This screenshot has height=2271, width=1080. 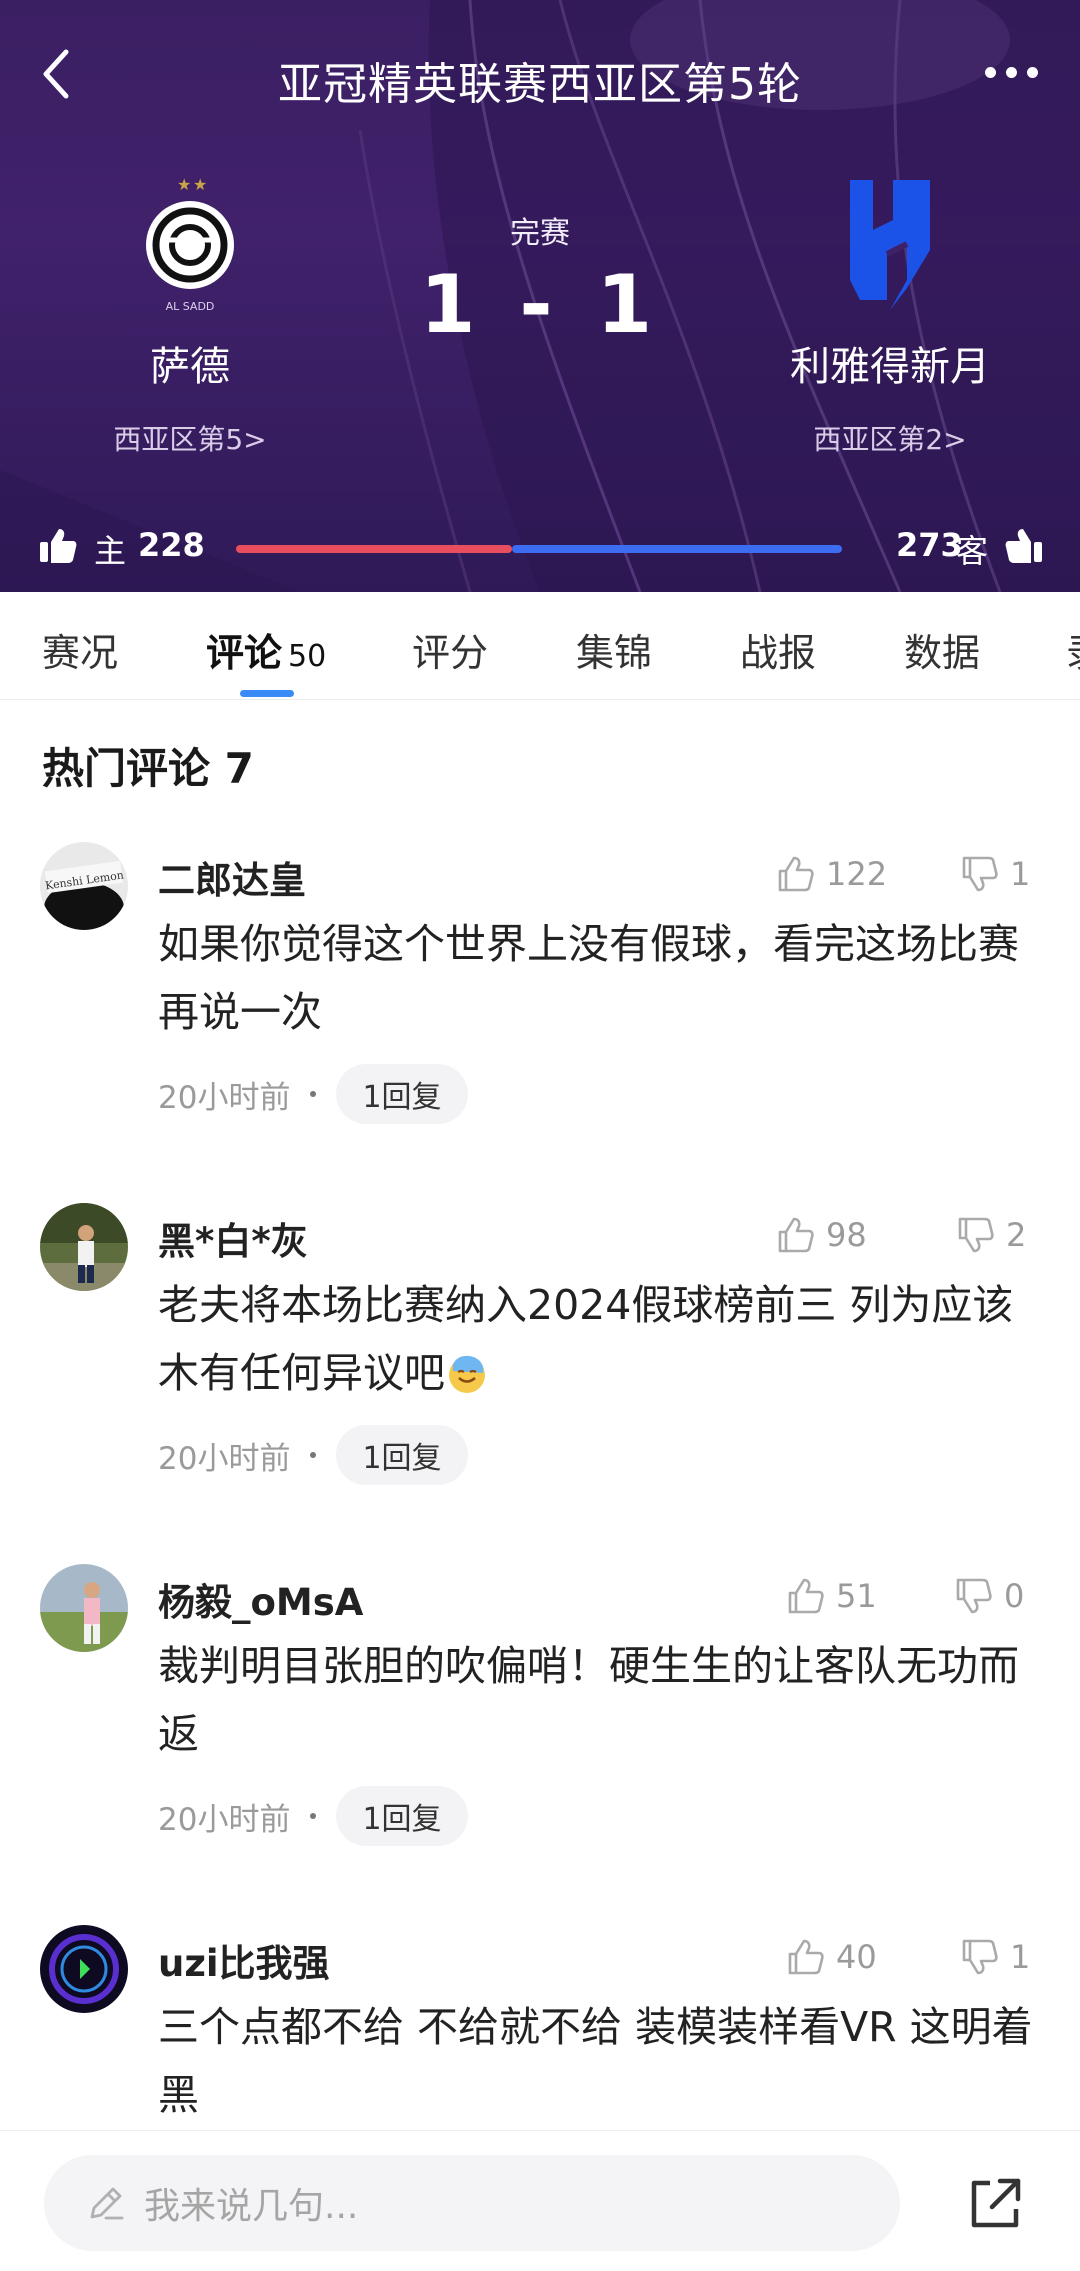 What do you see at coordinates (540, 84) in the screenshot?
I see `page-title: 亚冠精英联赛西亚区第5轮` at bounding box center [540, 84].